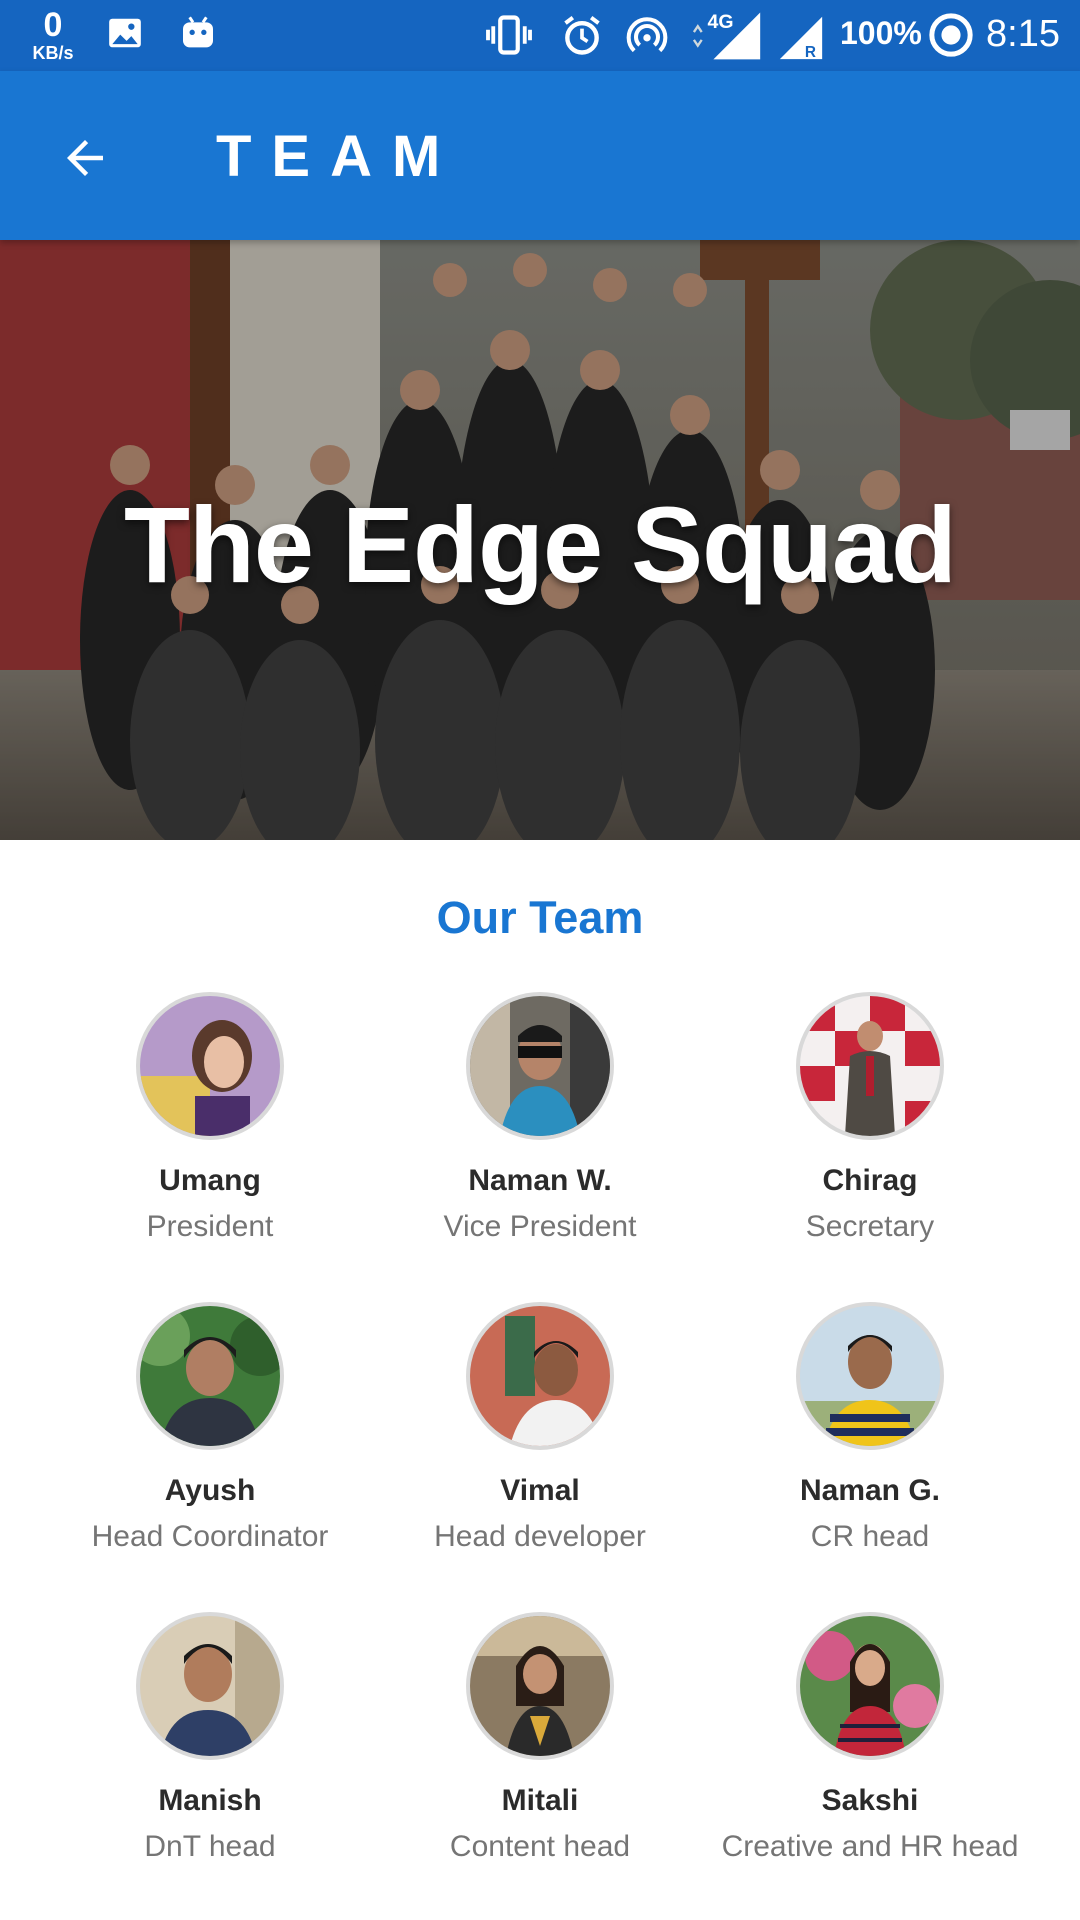  Describe the element at coordinates (729, 36) in the screenshot. I see `signal-icon: 4G` at that location.